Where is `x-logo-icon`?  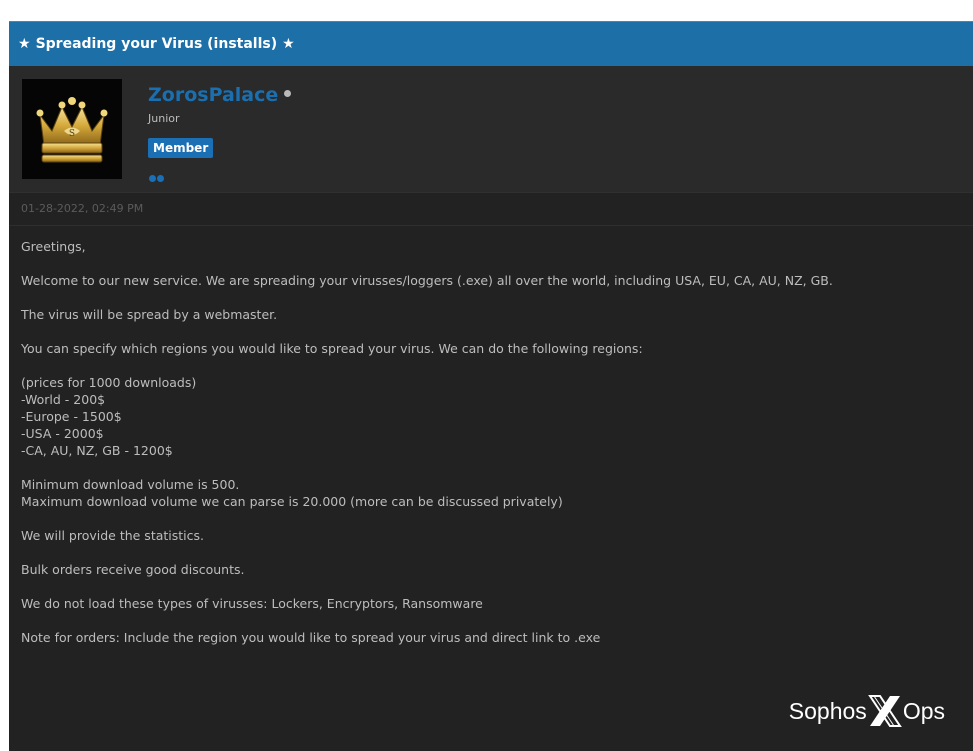 x-logo-icon is located at coordinates (884, 711).